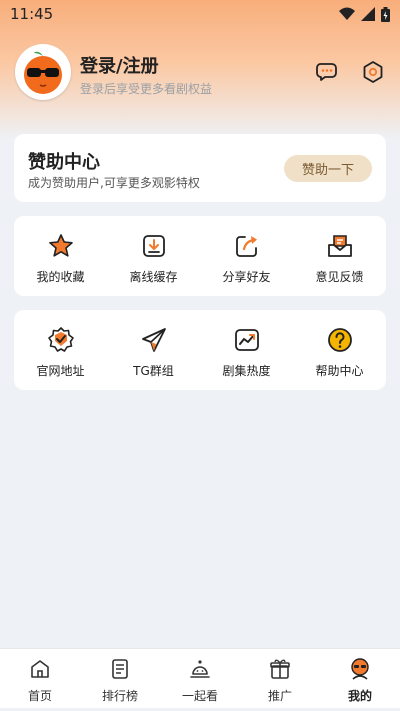  I want to click on grid-label: 官网地址, so click(60, 371).